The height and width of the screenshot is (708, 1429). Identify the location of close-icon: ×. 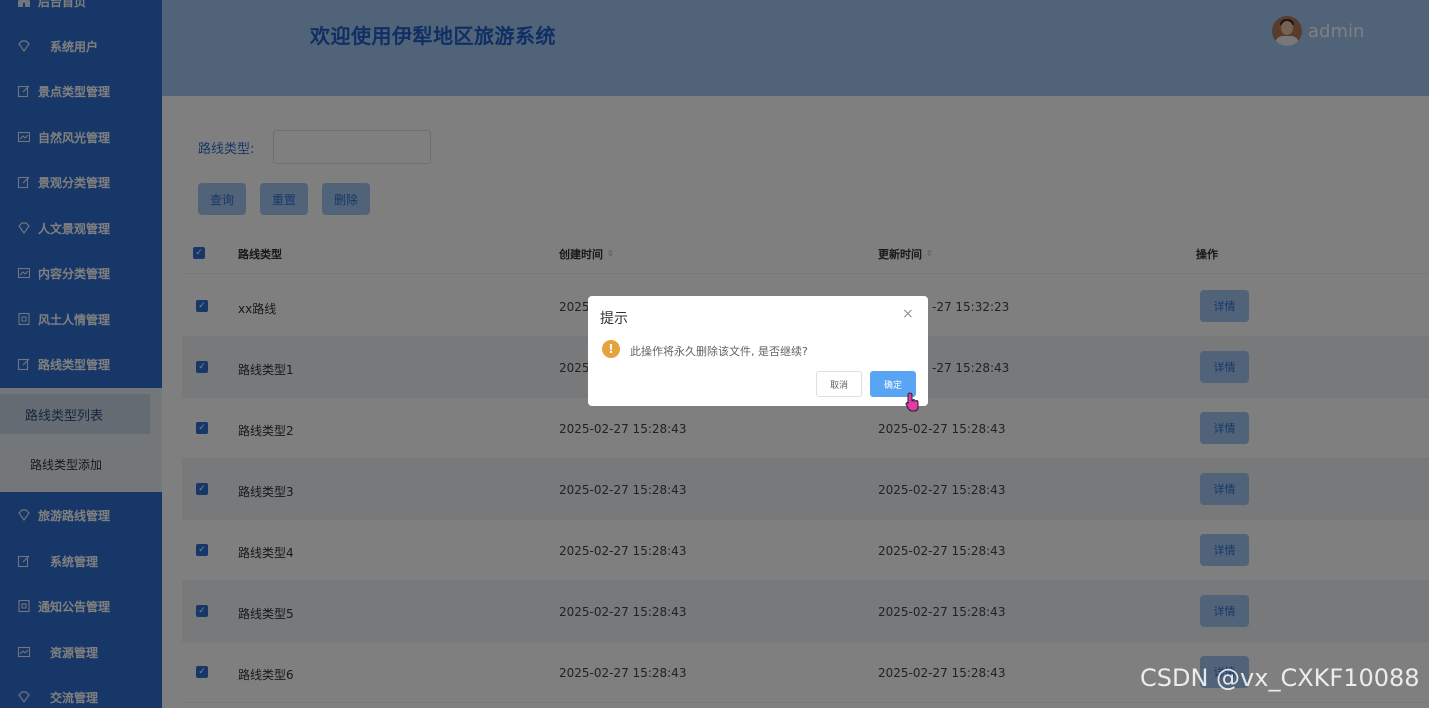
(908, 314).